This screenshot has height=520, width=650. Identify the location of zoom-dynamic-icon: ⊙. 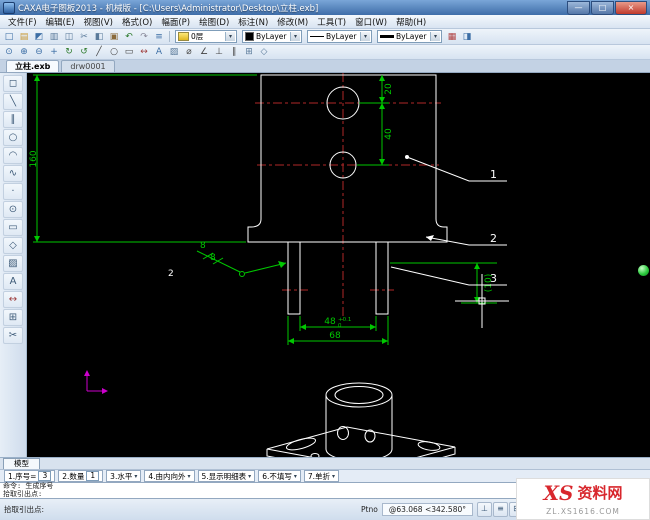
(9, 52).